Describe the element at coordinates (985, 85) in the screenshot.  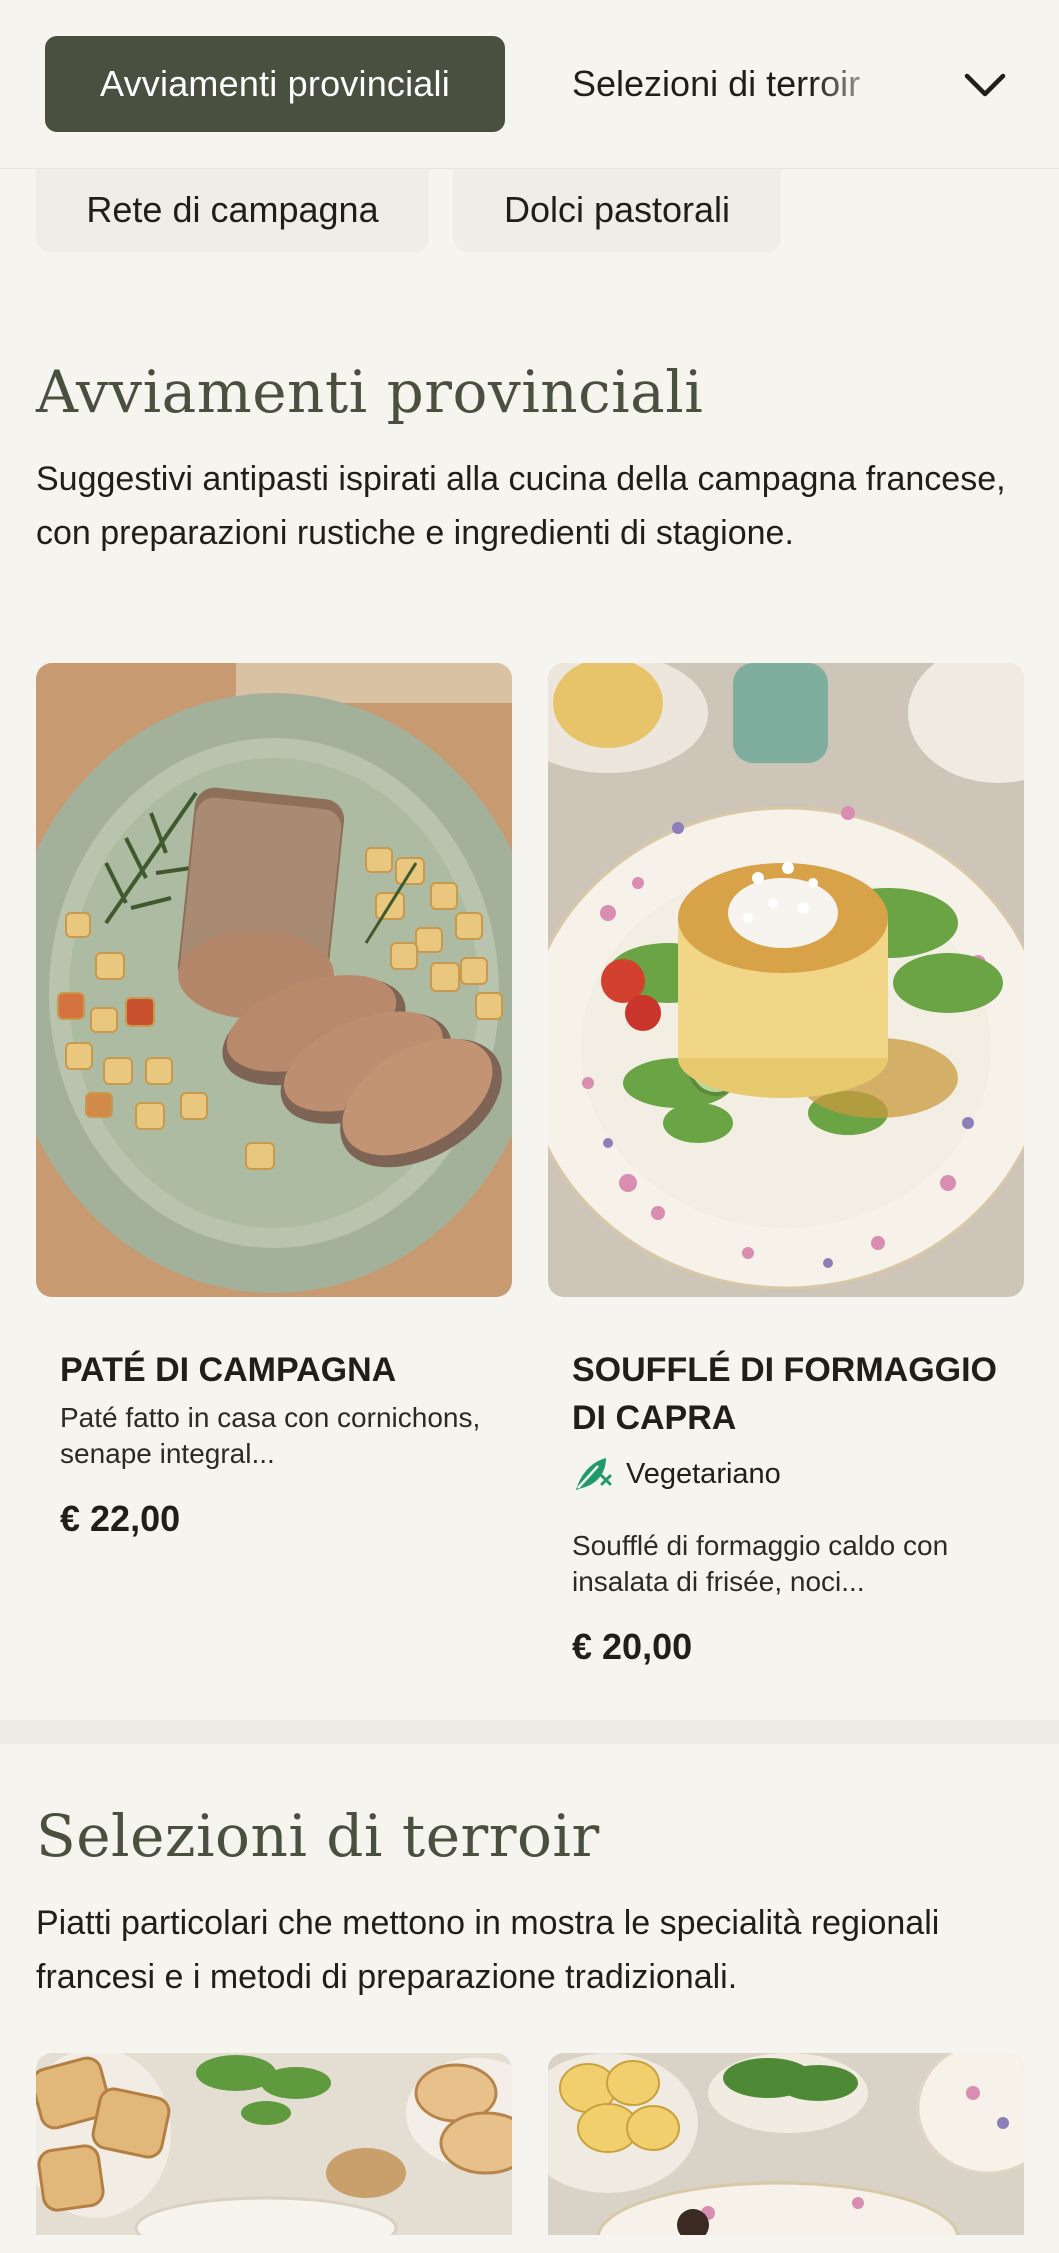
I see `chevron-down-icon` at that location.